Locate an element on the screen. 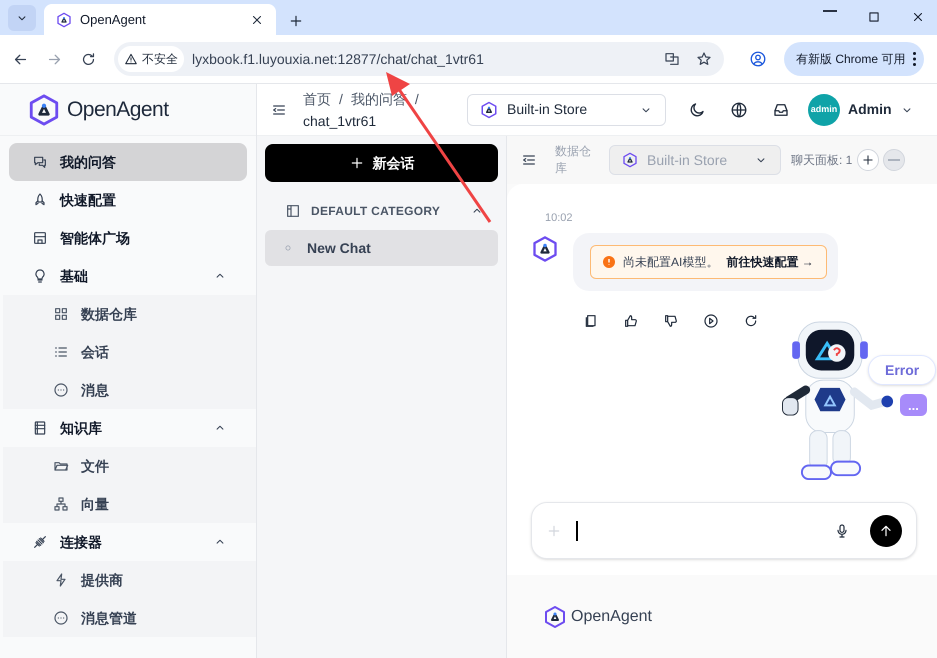  plug-icon is located at coordinates (40, 542).